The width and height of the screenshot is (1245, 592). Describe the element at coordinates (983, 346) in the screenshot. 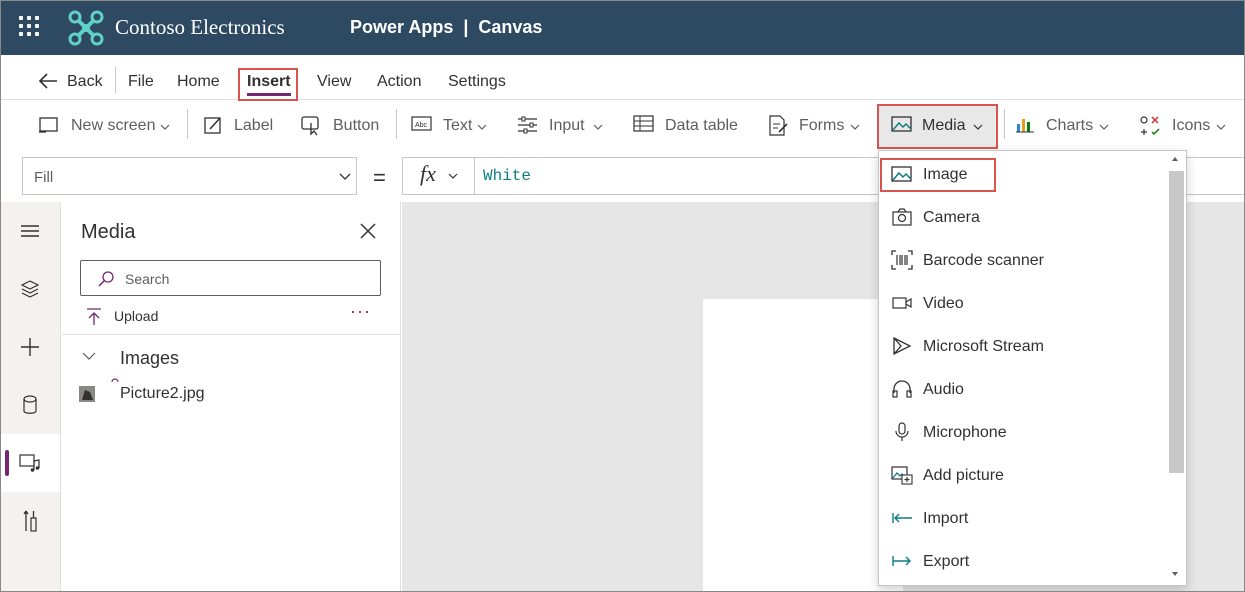

I see `media-item-label: Microsoft Stream` at that location.